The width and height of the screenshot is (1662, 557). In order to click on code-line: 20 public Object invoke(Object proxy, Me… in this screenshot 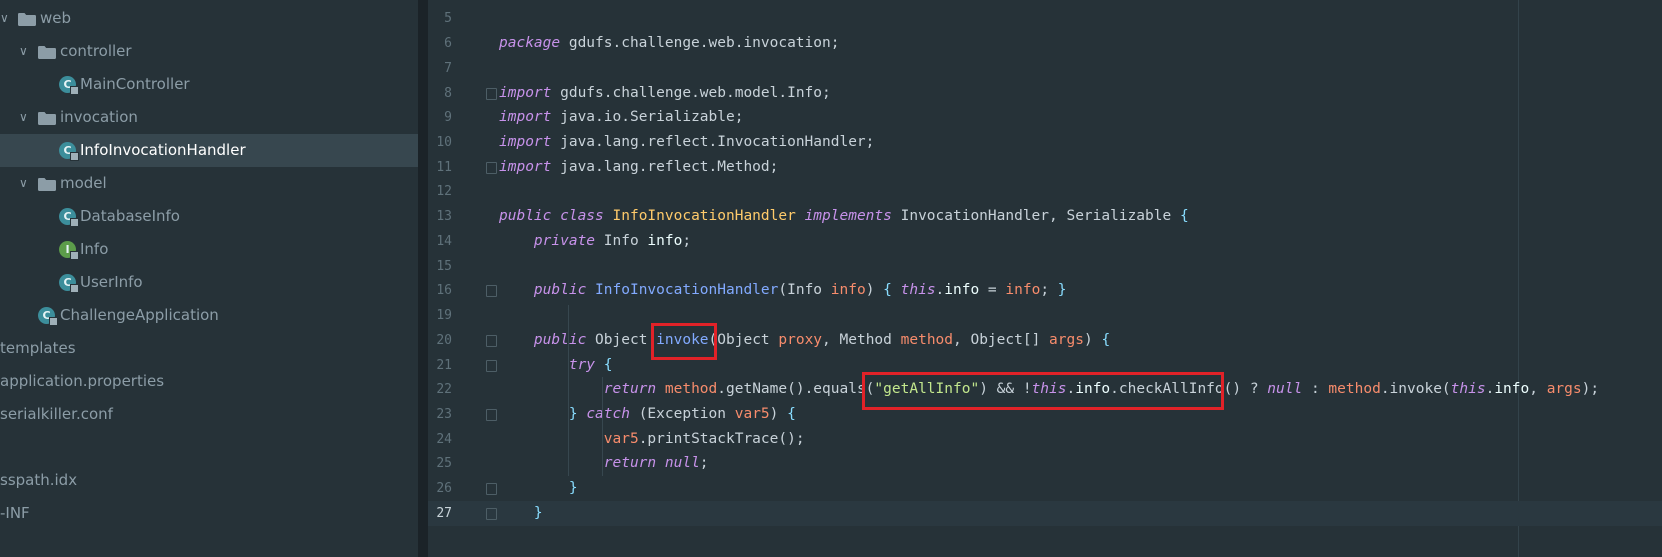, I will do `click(1045, 340)`.